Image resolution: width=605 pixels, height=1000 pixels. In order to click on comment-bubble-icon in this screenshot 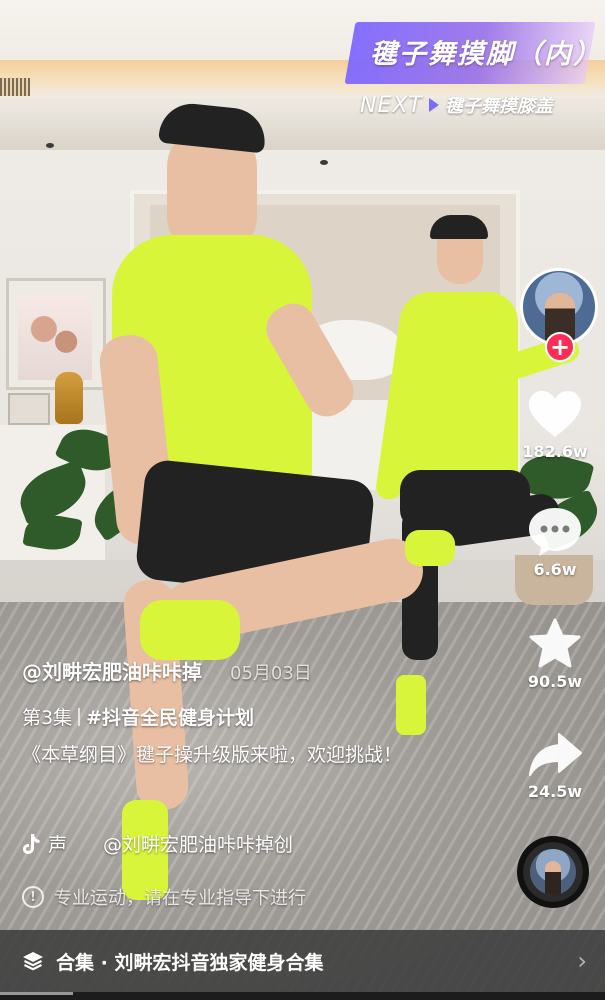, I will do `click(555, 532)`.